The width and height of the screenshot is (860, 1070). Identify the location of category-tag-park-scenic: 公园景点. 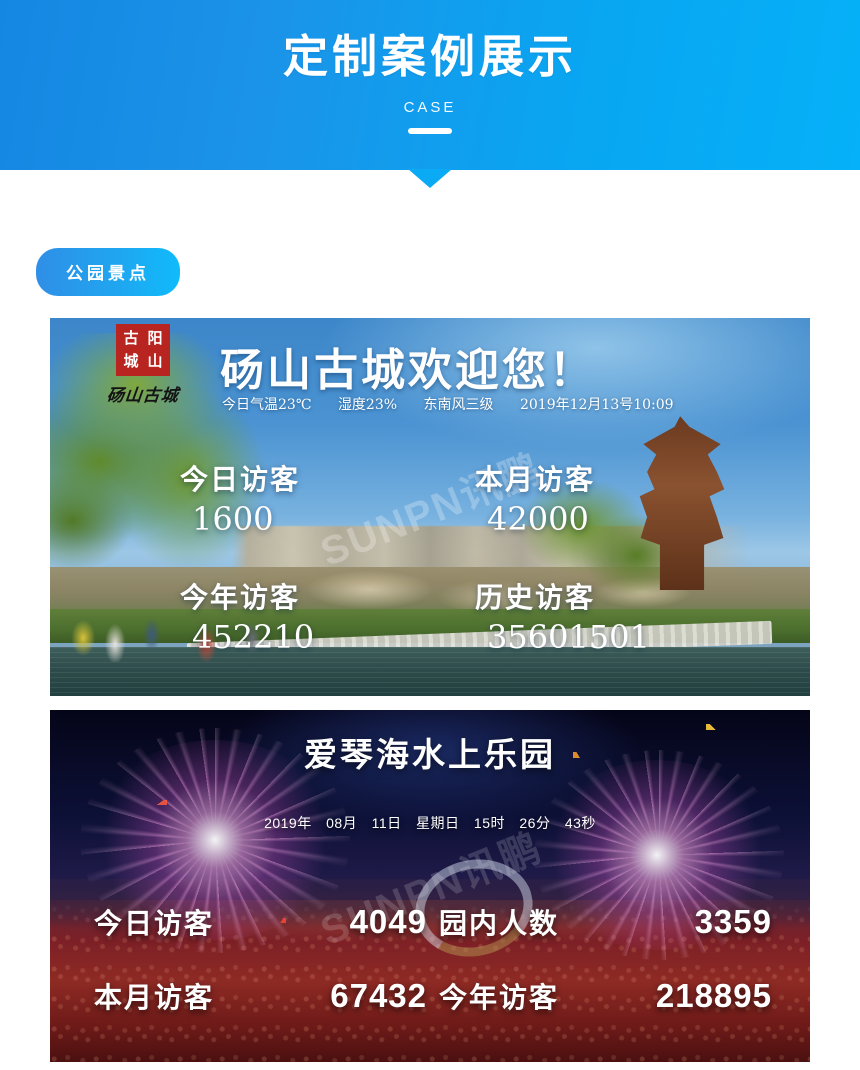
(108, 272).